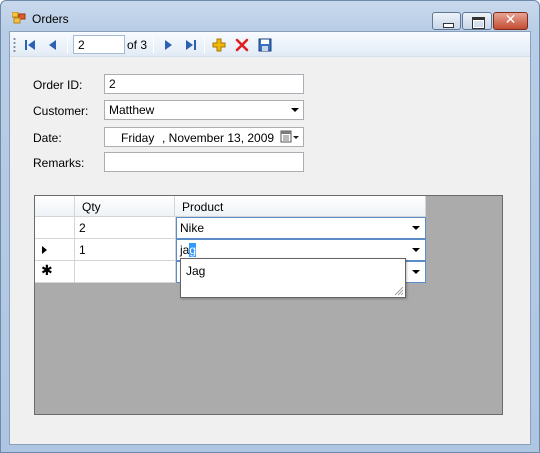  What do you see at coordinates (125, 250) in the screenshot?
I see `qty-cell: 1` at bounding box center [125, 250].